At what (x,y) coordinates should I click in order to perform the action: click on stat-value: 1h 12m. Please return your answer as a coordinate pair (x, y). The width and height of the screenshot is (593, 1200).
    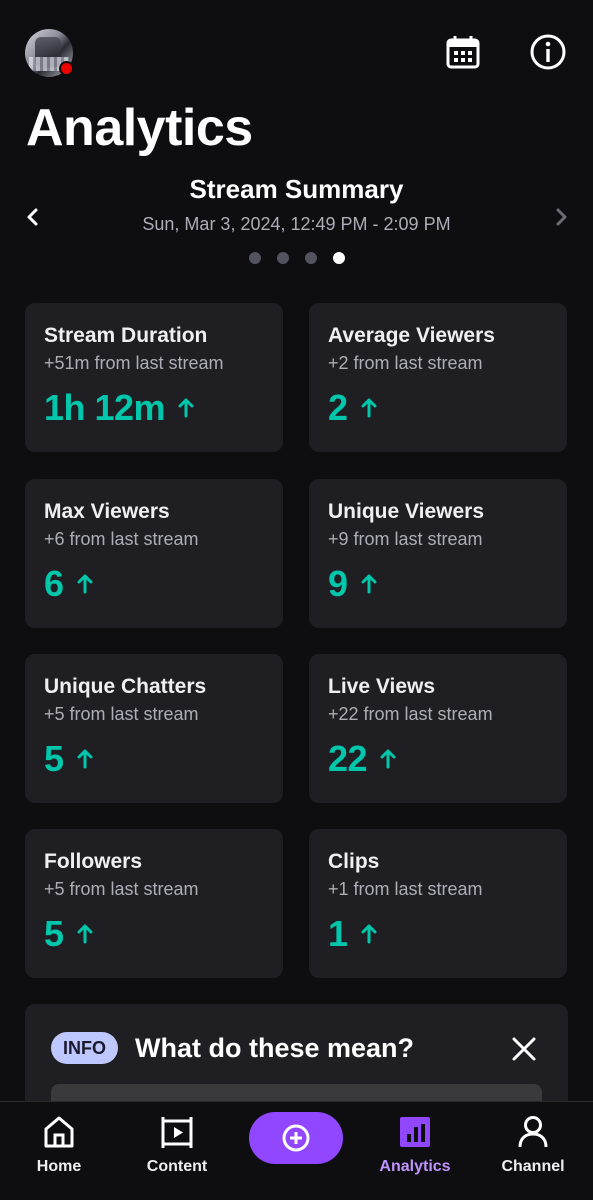
    Looking at the image, I should click on (105, 407).